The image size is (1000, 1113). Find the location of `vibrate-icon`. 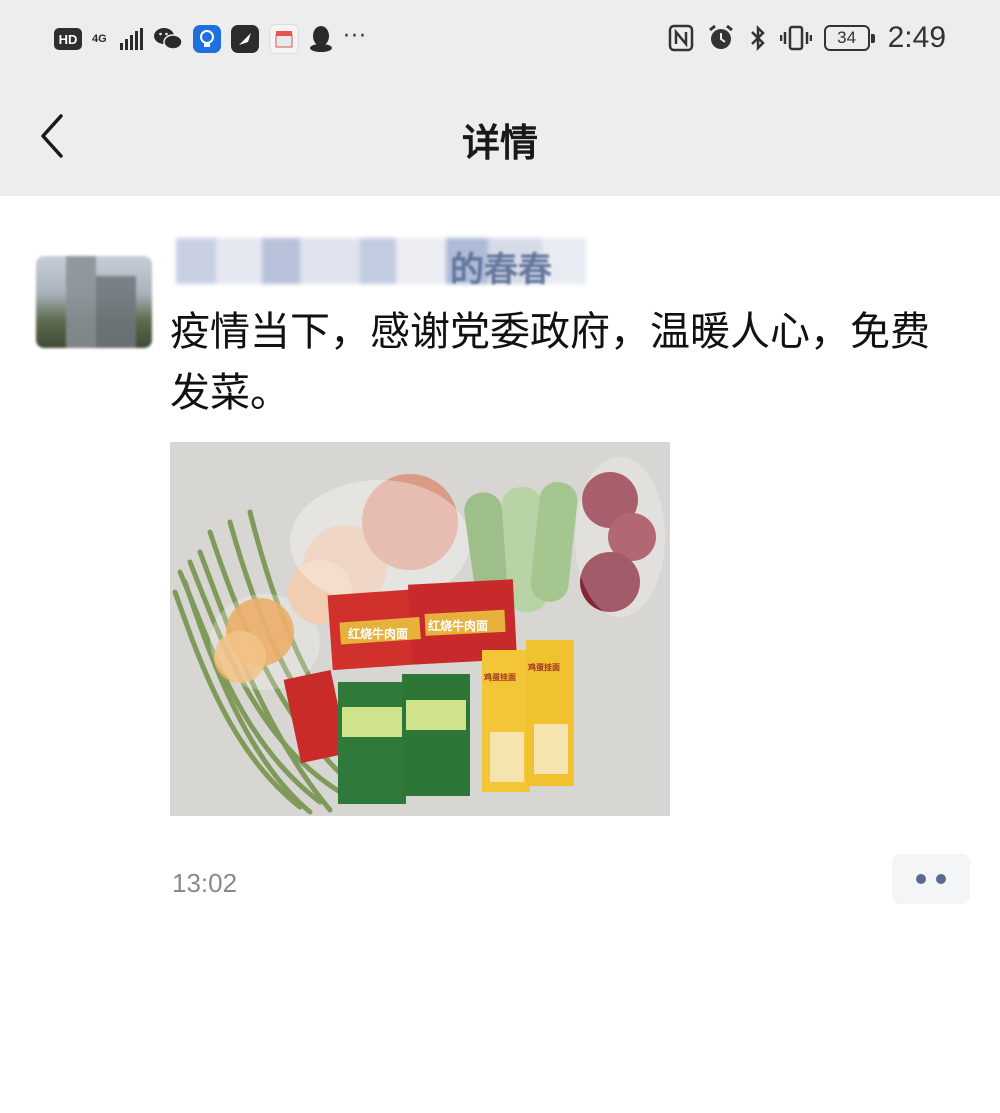

vibrate-icon is located at coordinates (795, 38).